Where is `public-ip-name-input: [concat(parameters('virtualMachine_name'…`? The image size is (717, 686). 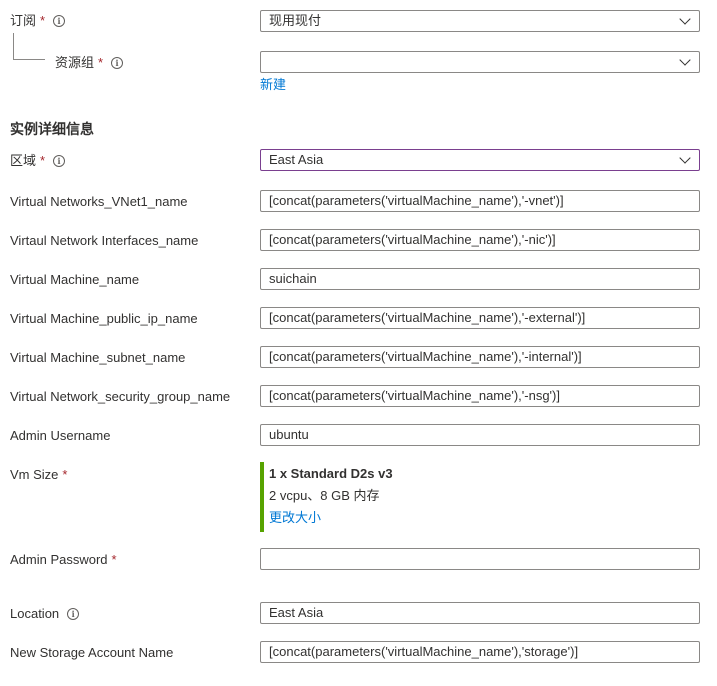
public-ip-name-input: [concat(parameters('virtualMachine_name'… is located at coordinates (480, 318).